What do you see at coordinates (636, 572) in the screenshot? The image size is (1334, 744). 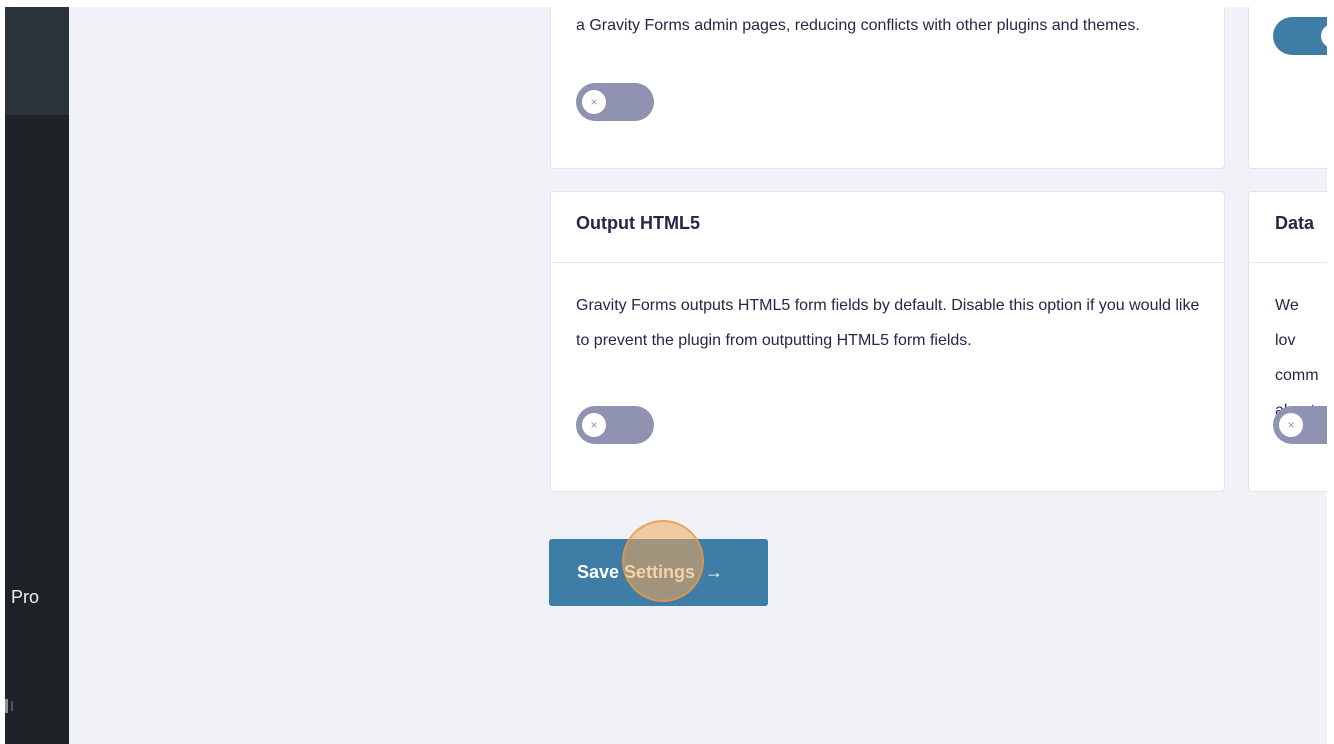 I see `save-button-label: Save Settings` at bounding box center [636, 572].